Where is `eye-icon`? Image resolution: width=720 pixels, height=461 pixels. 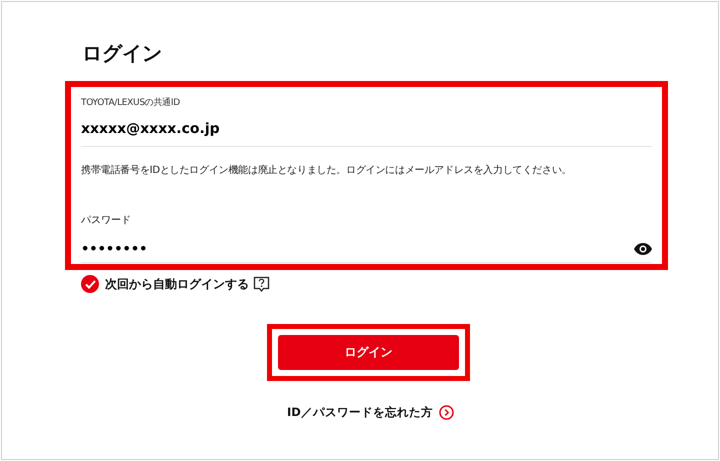
eye-icon is located at coordinates (643, 249).